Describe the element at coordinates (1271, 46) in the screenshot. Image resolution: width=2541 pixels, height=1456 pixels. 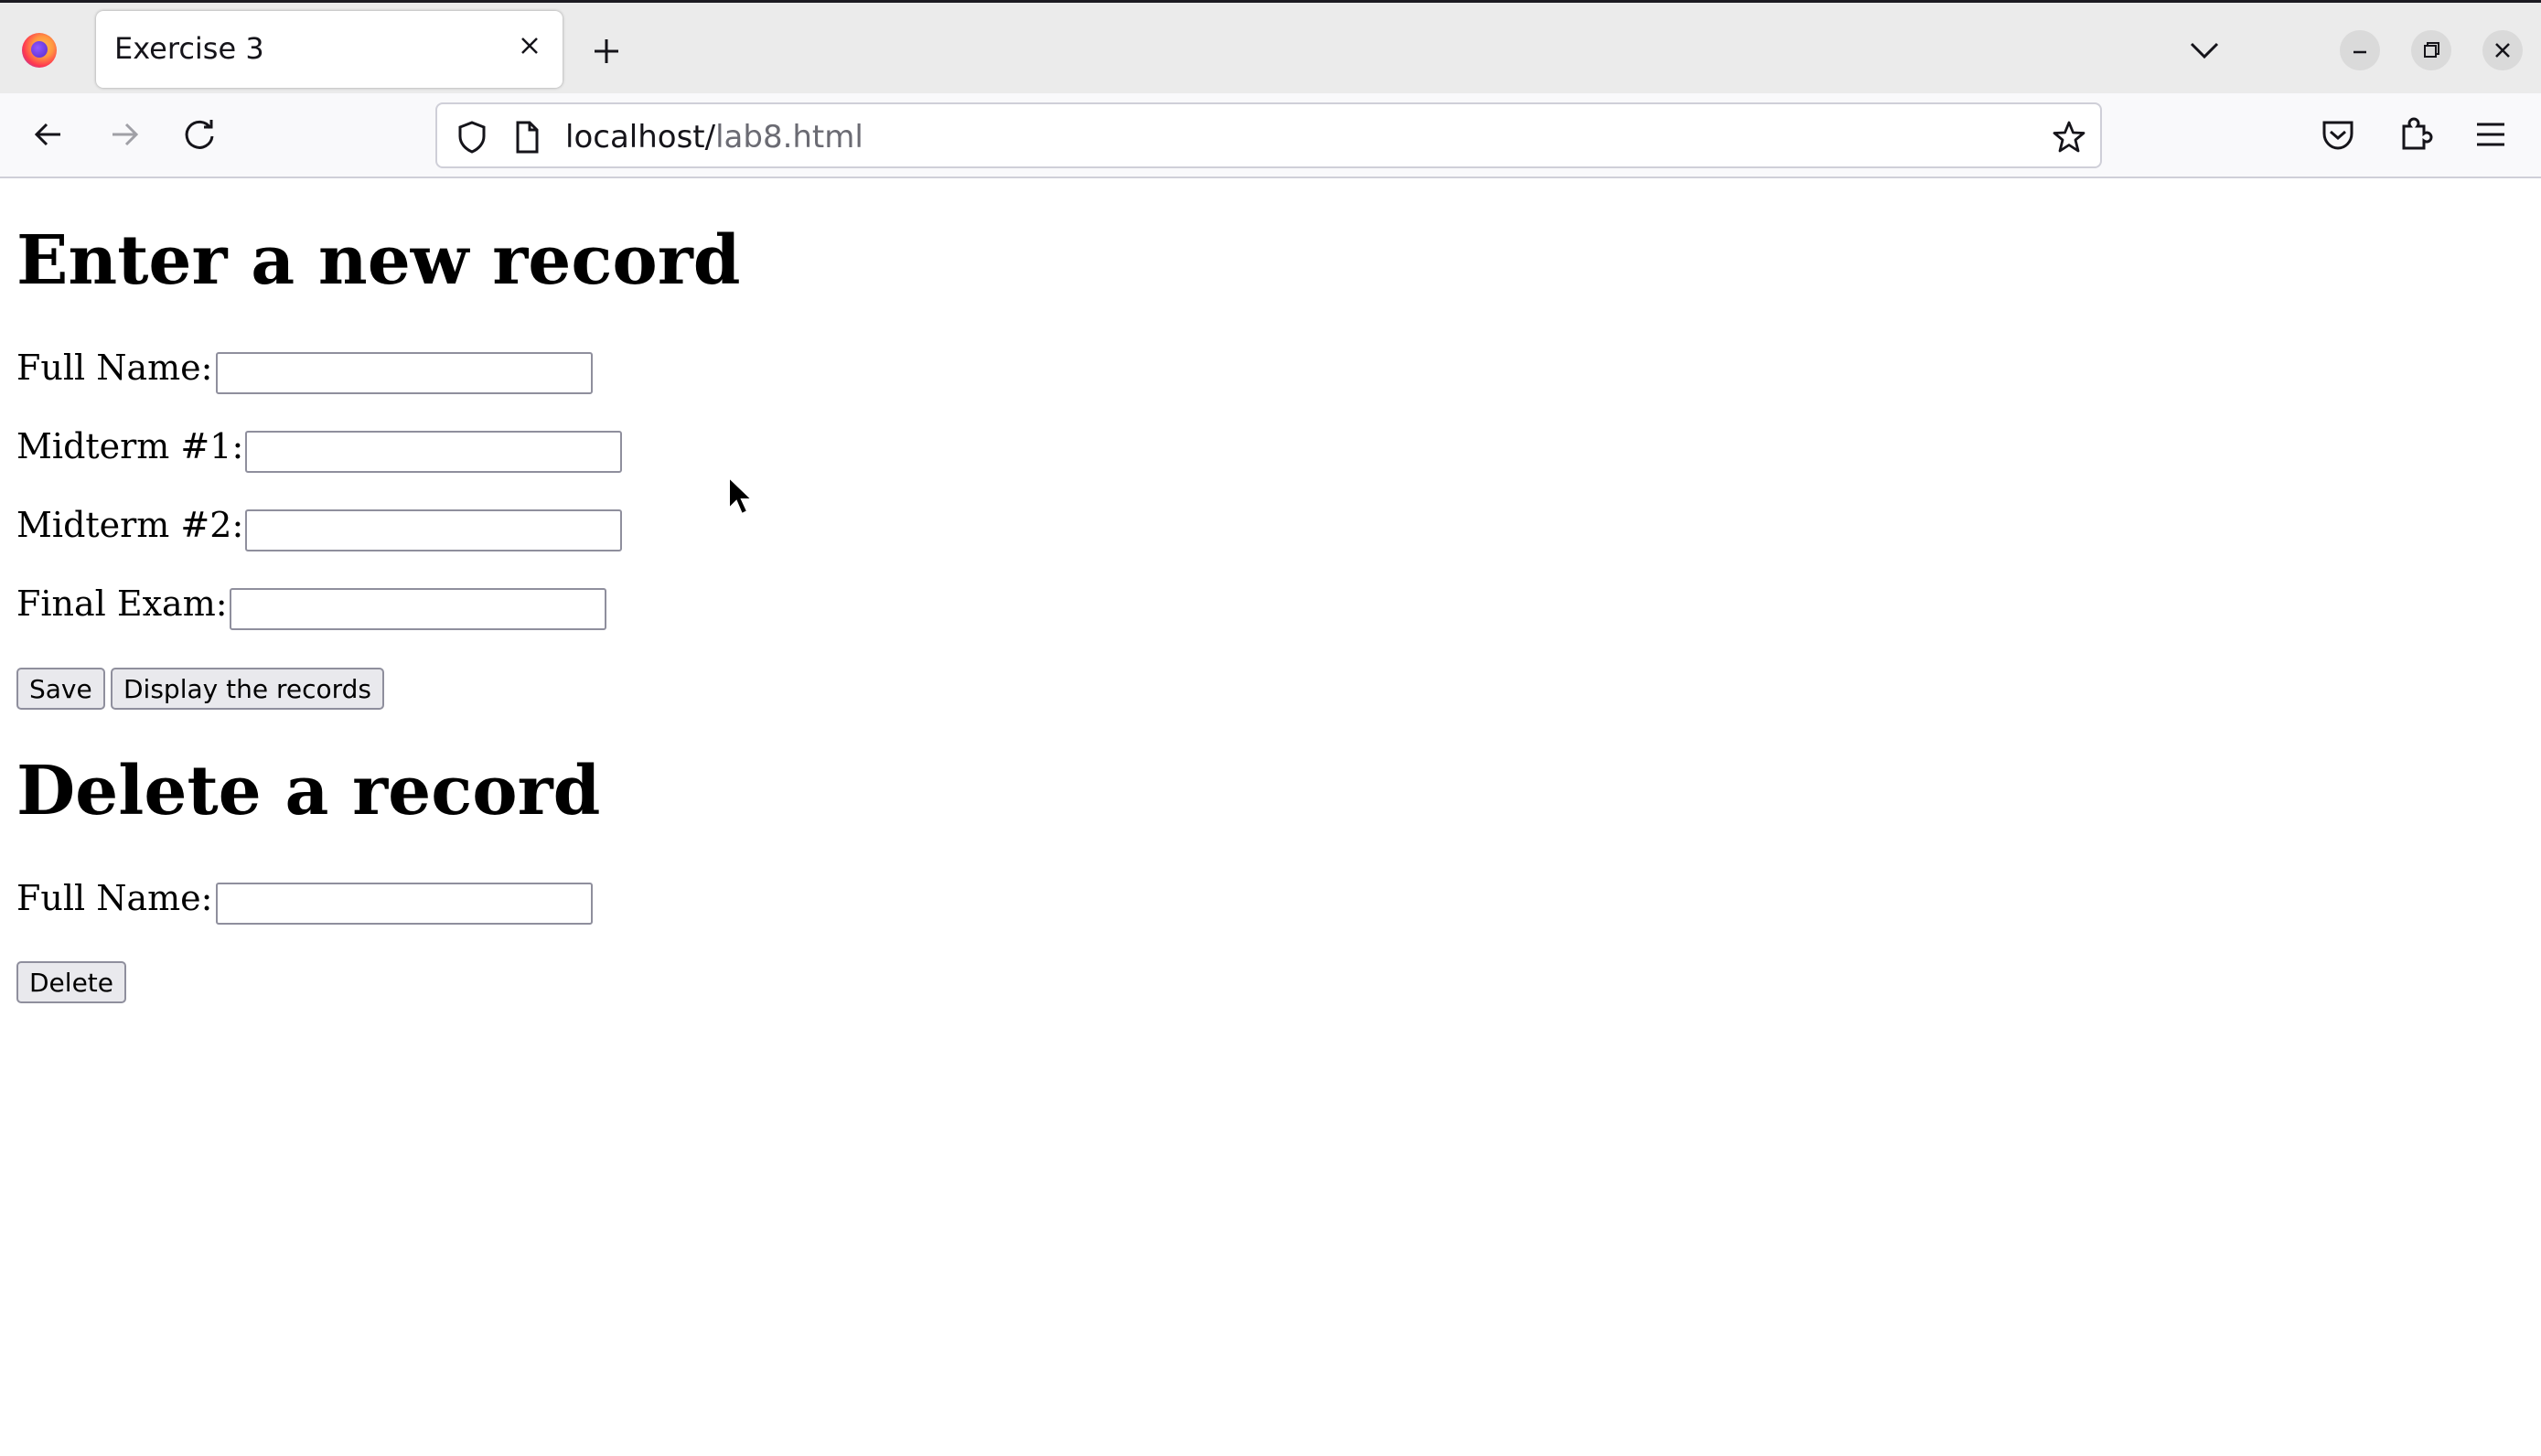
I see `tab-bar: Exercise 3` at that location.